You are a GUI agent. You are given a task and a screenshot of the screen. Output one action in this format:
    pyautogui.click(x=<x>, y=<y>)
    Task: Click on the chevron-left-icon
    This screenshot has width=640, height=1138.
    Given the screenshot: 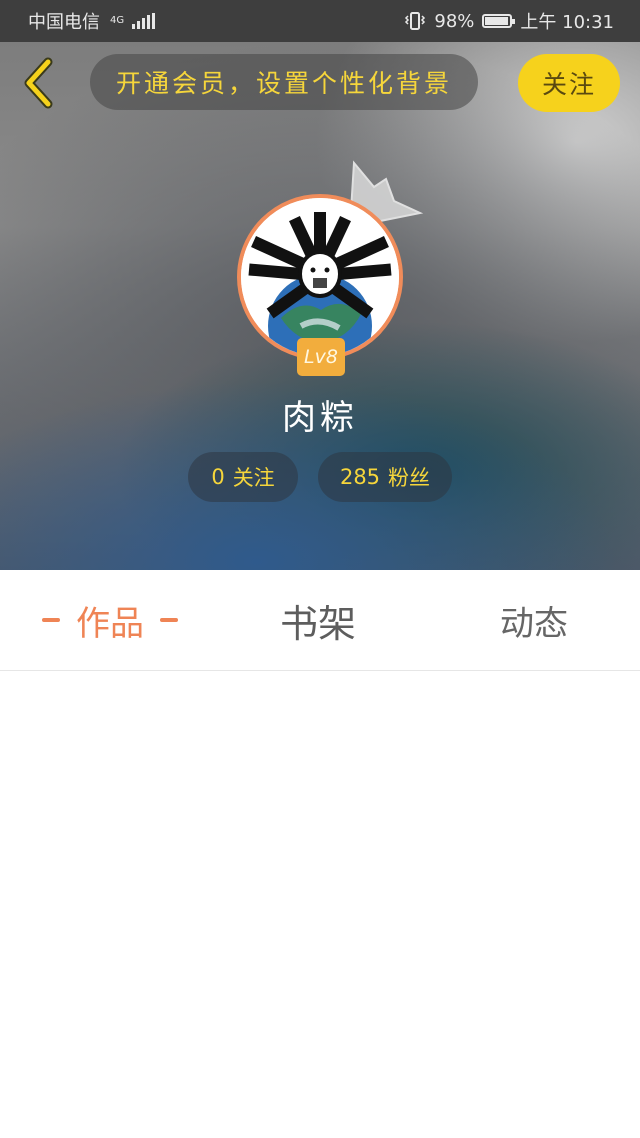 What is the action you would take?
    pyautogui.click(x=38, y=83)
    